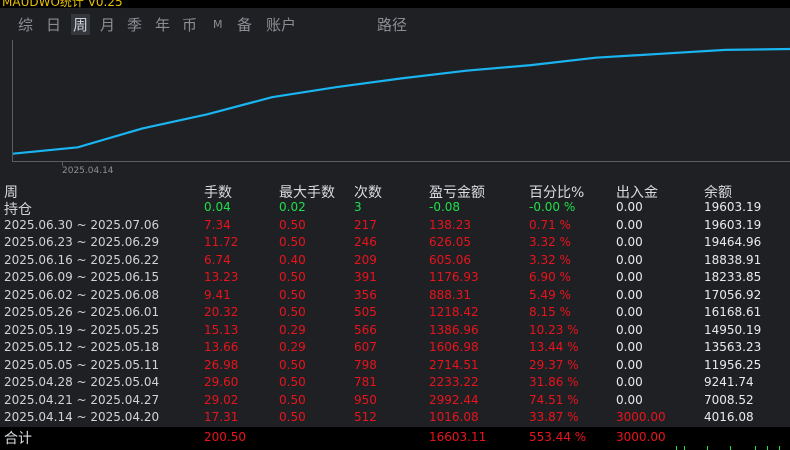 Image resolution: width=790 pixels, height=450 pixels. Describe the element at coordinates (558, 437) in the screenshot. I see `total-percent: 553.44 %` at that location.